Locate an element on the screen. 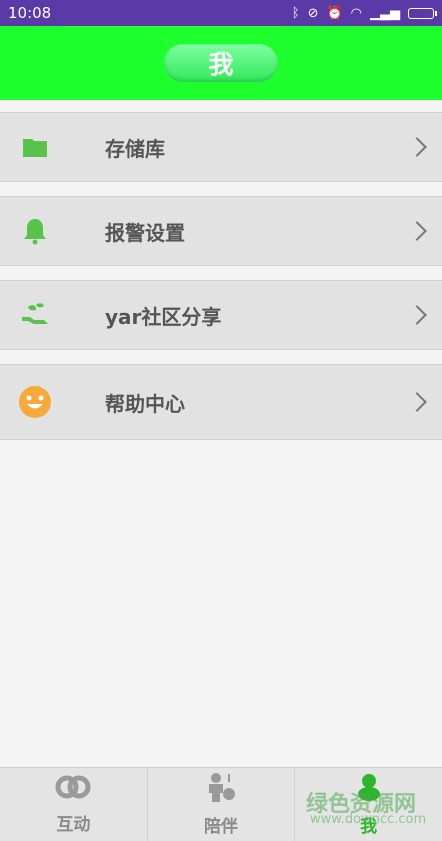  bluetooth-icon: ᛒ is located at coordinates (295, 13).